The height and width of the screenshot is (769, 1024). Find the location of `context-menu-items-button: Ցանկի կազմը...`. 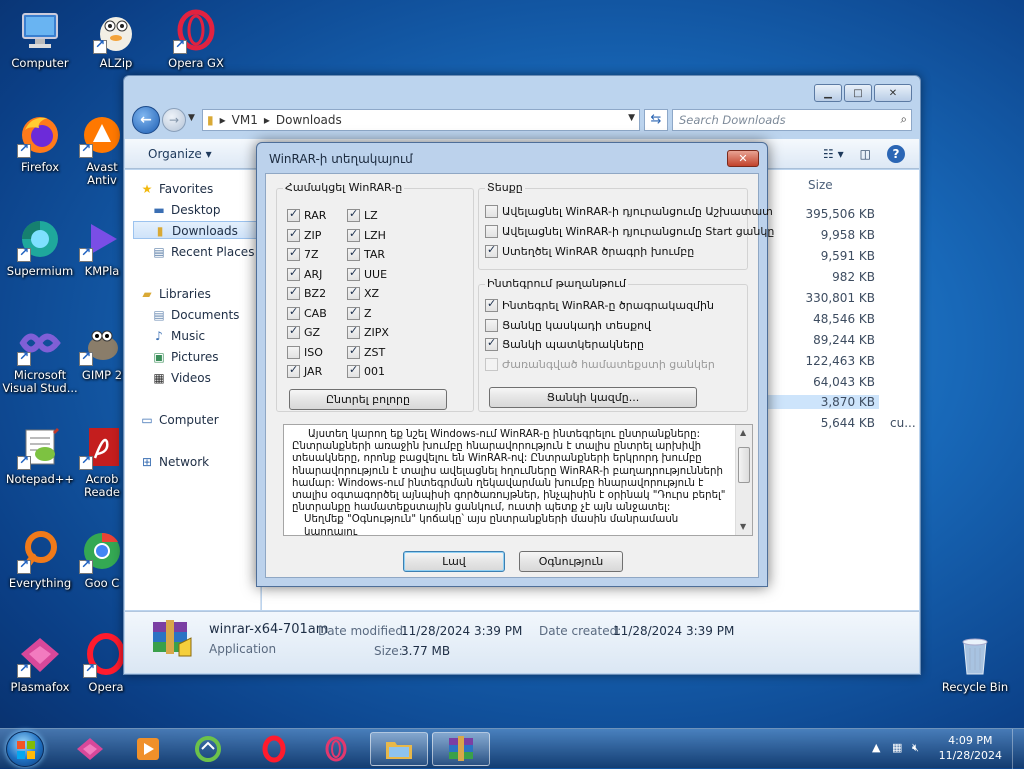

context-menu-items-button: Ցանկի կազմը... is located at coordinates (593, 397).